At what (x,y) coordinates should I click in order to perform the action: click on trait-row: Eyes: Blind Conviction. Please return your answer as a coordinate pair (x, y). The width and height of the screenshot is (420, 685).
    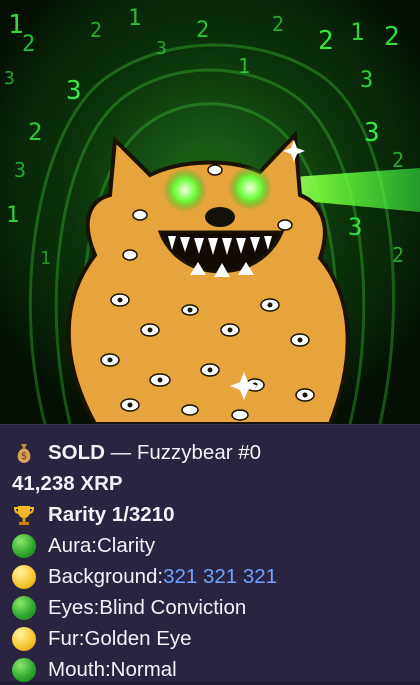
    Looking at the image, I should click on (129, 607).